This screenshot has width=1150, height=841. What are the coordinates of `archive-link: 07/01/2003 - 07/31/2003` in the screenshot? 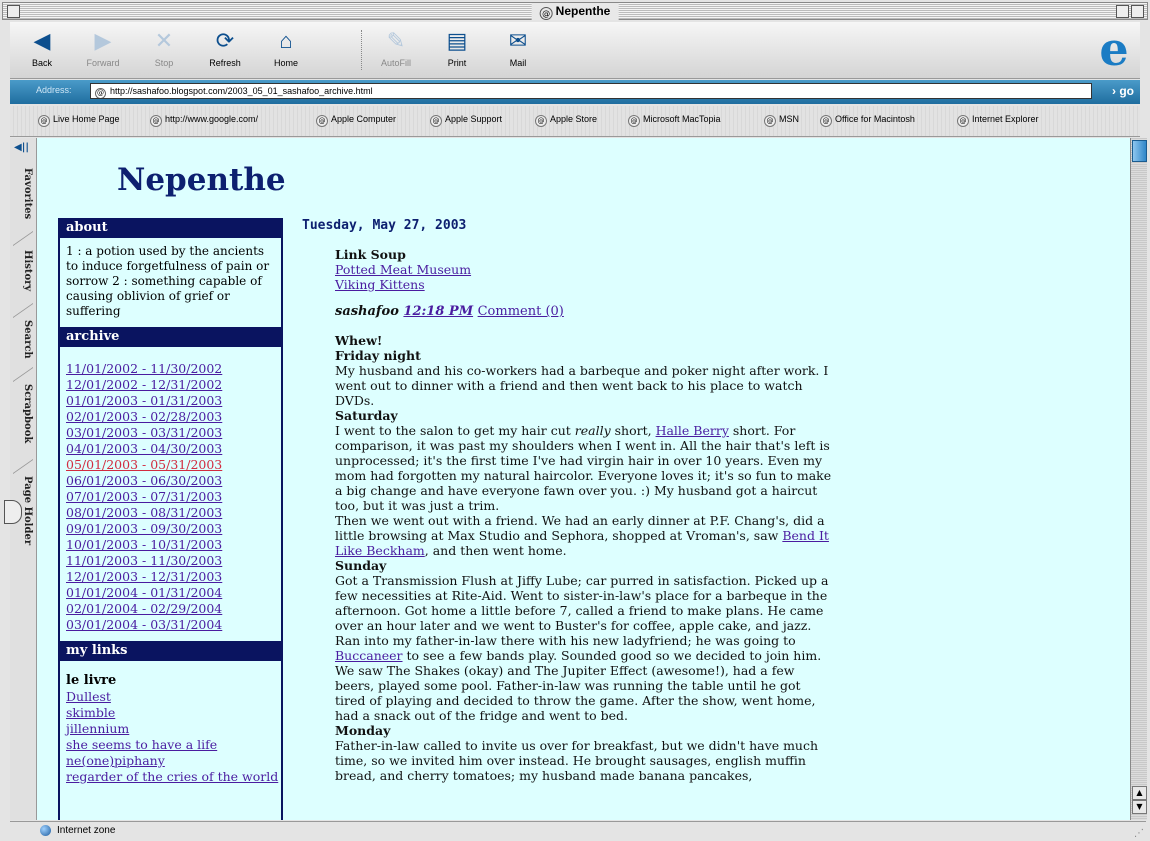 It's located at (170, 497).